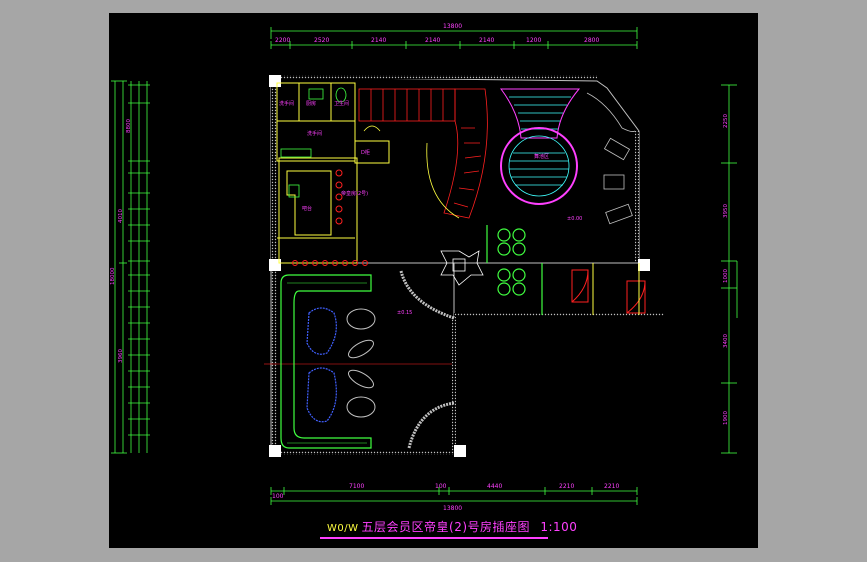  Describe the element at coordinates (330, 217) in the screenshot. I see `bar-stools` at that location.